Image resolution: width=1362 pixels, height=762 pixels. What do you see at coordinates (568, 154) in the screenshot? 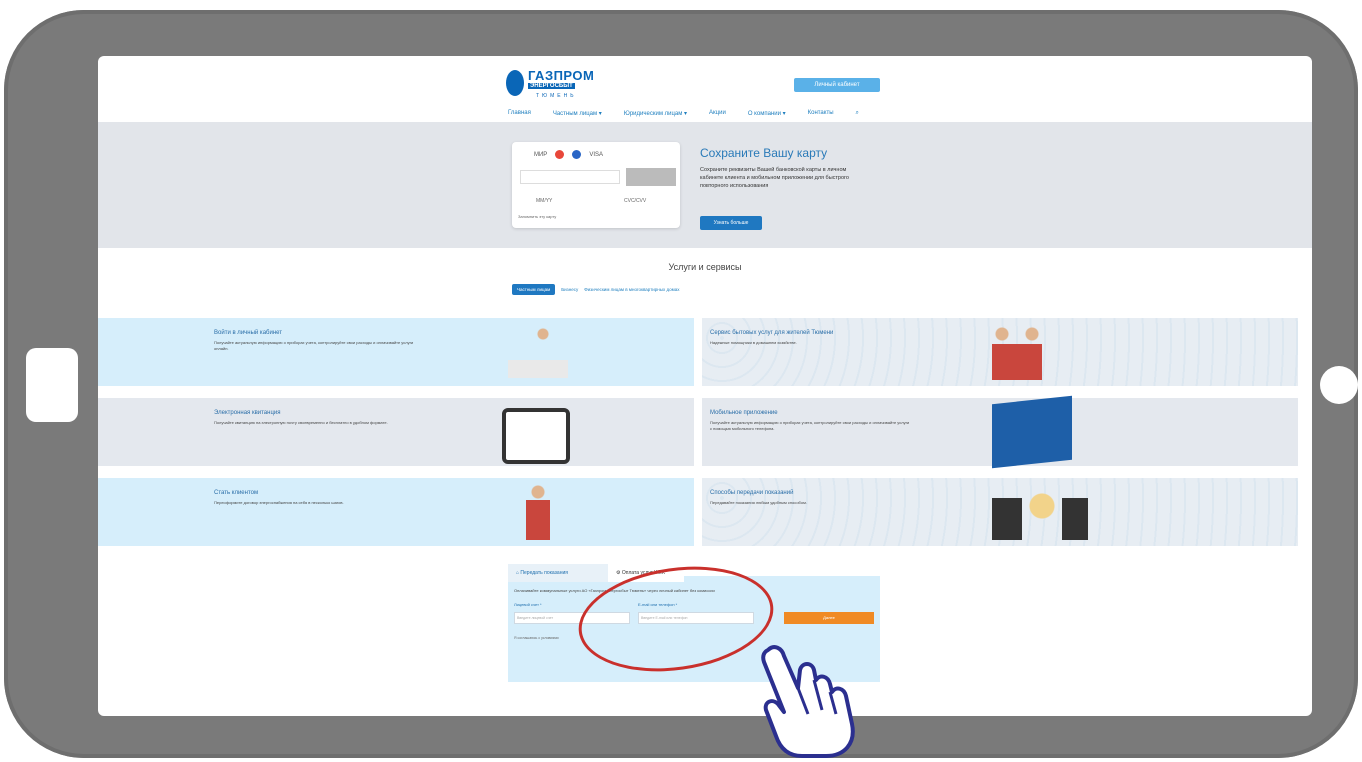
I see `card-logos: МИР VISA` at bounding box center [568, 154].